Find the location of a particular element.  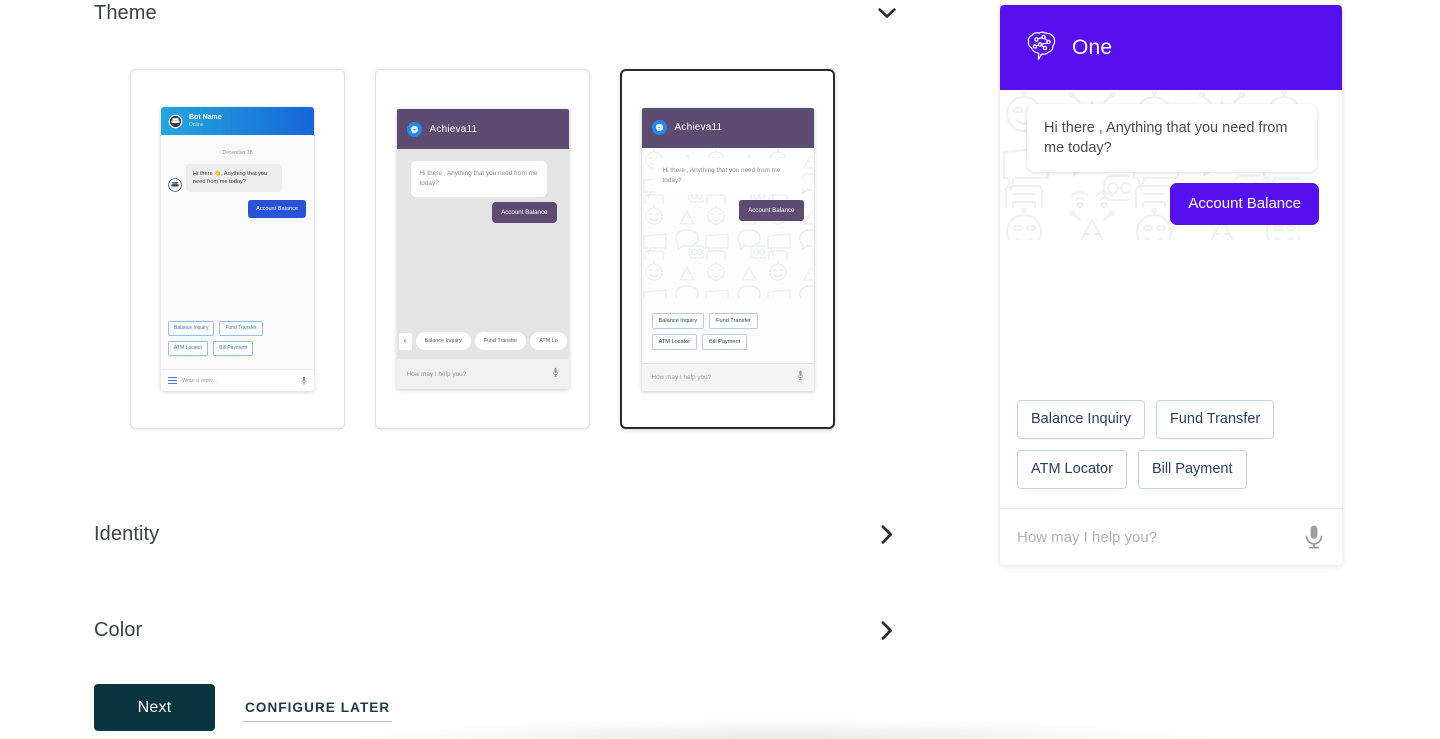

brain-circuit-icon is located at coordinates (1041, 47).